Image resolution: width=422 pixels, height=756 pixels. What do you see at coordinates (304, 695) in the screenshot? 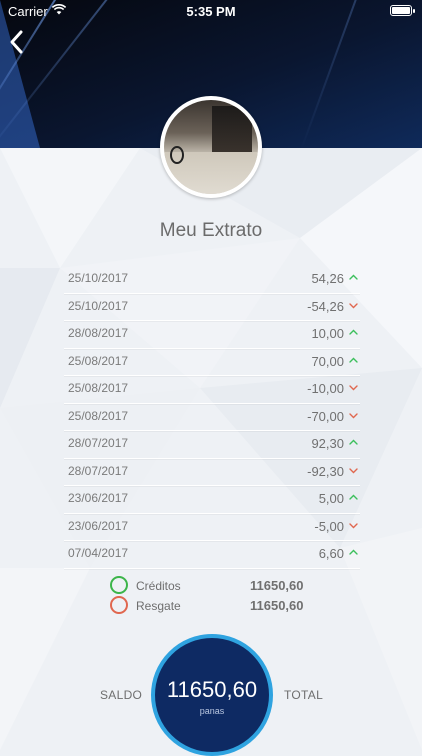
I see `total-label: TOTAL` at bounding box center [304, 695].